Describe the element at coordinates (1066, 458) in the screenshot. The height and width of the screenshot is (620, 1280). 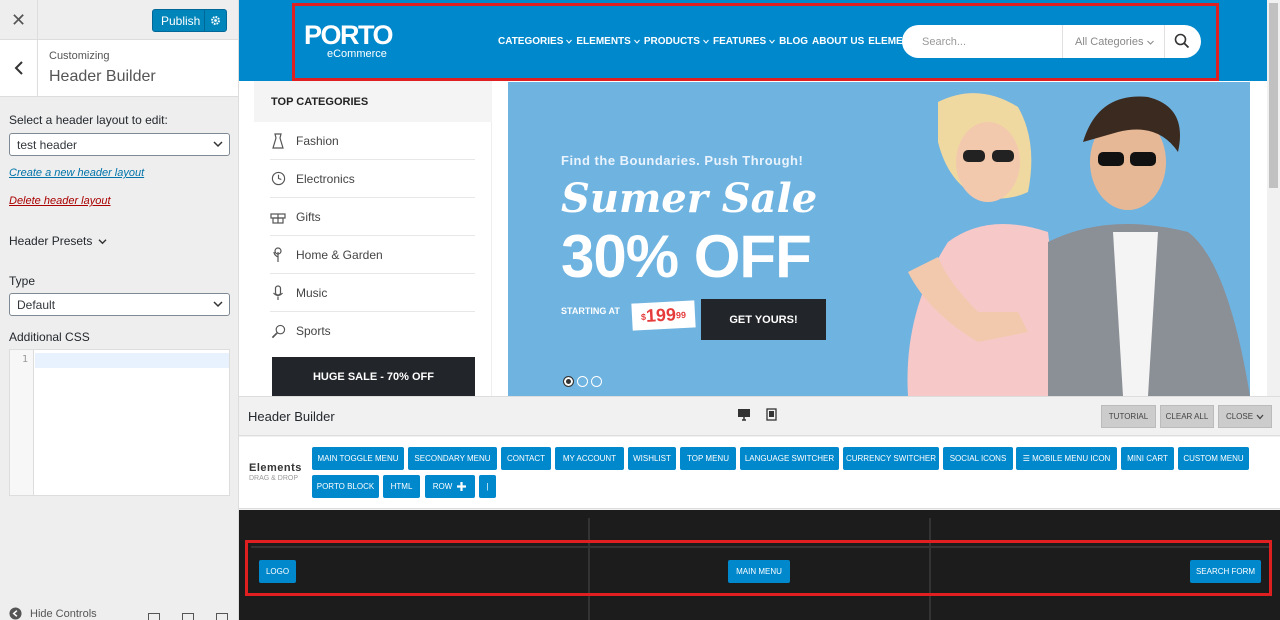
I see `element-mobile-menu-icon: ☰ MOBILE MENU ICON` at that location.